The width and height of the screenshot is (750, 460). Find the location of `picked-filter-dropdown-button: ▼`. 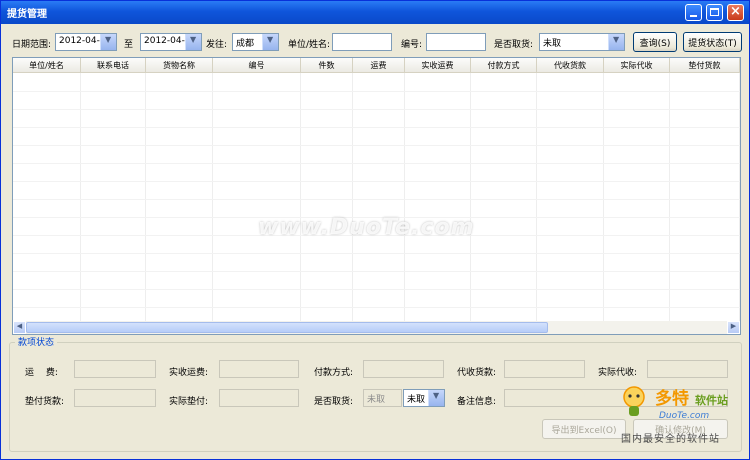

picked-filter-dropdown-button: ▼ is located at coordinates (616, 42).